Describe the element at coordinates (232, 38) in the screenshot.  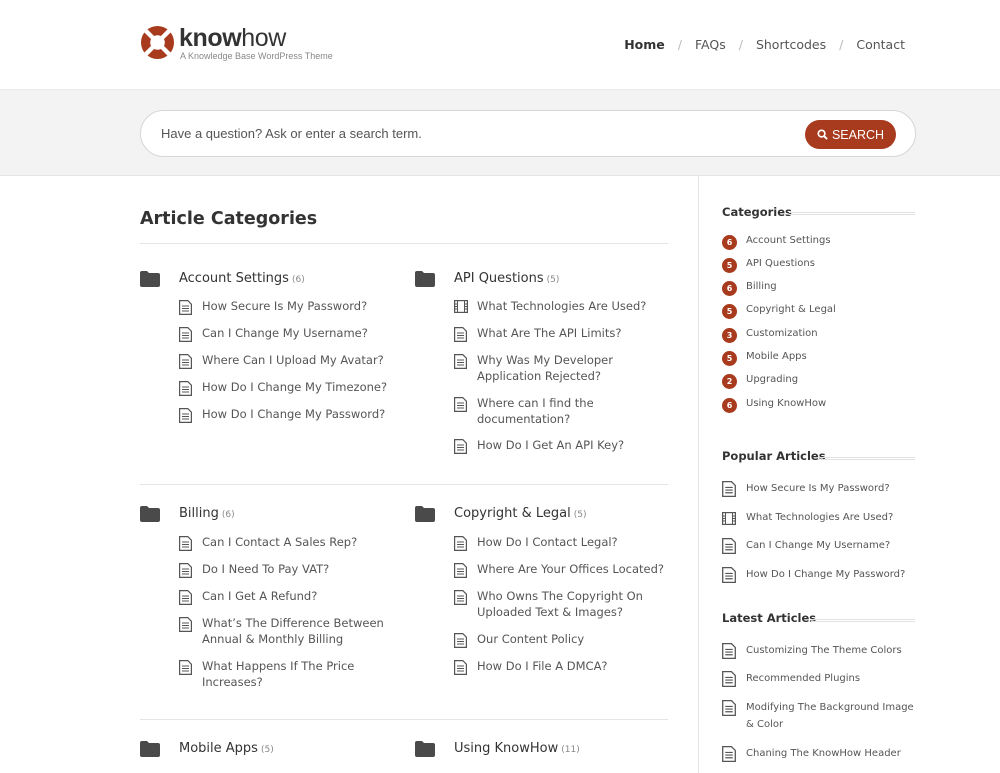
I see `logo-wordmark: knowhow` at that location.